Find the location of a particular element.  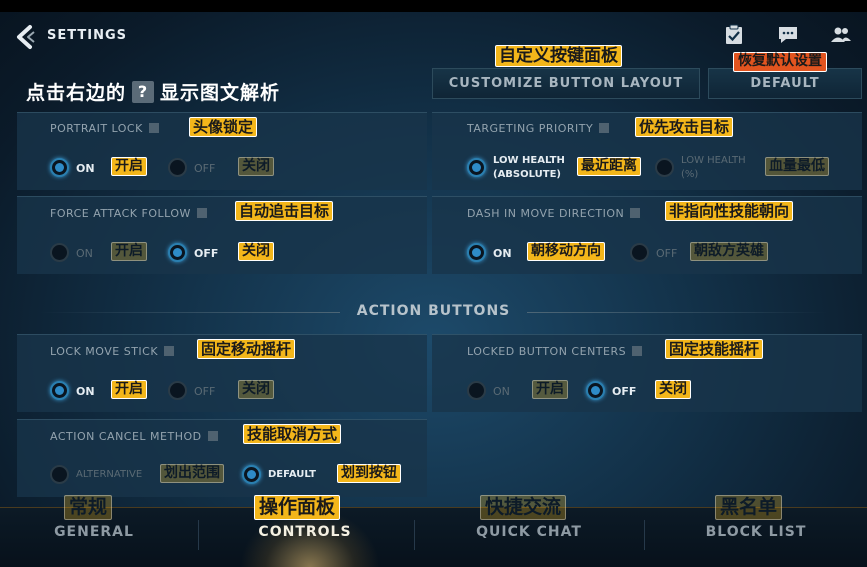

force-attack-follow-cn: 自动追击目标 is located at coordinates (284, 211).